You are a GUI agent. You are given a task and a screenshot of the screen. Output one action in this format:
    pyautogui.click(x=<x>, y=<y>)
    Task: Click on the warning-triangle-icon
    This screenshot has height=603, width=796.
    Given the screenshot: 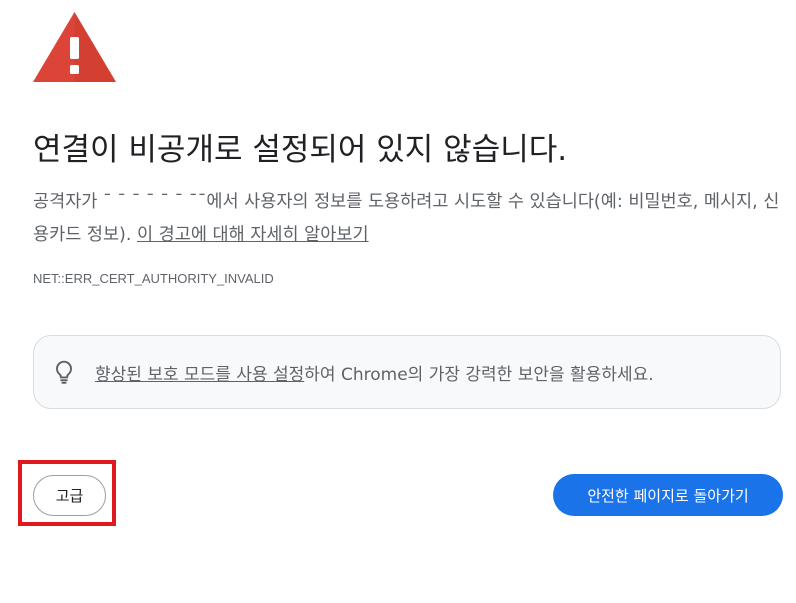 What is the action you would take?
    pyautogui.click(x=74, y=47)
    